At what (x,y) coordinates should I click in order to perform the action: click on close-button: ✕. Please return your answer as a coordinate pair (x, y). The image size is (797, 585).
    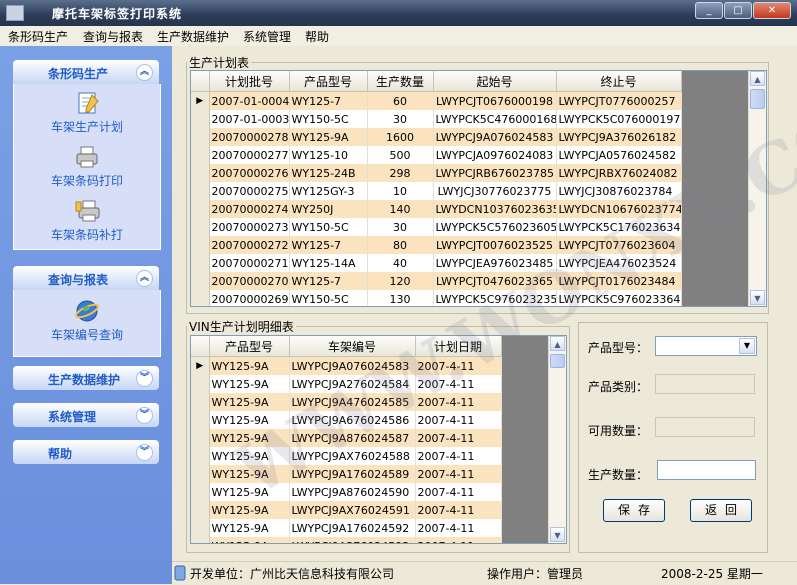
    Looking at the image, I should click on (772, 10).